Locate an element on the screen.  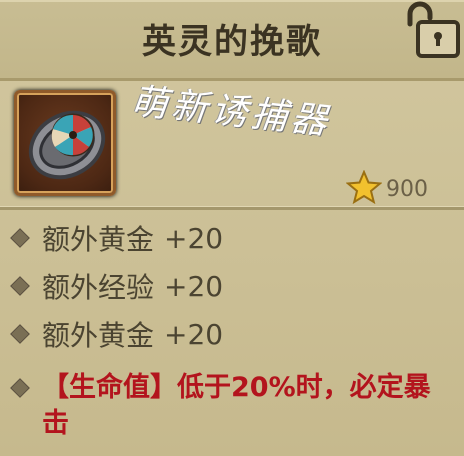
price-display: 900 is located at coordinates (386, 188).